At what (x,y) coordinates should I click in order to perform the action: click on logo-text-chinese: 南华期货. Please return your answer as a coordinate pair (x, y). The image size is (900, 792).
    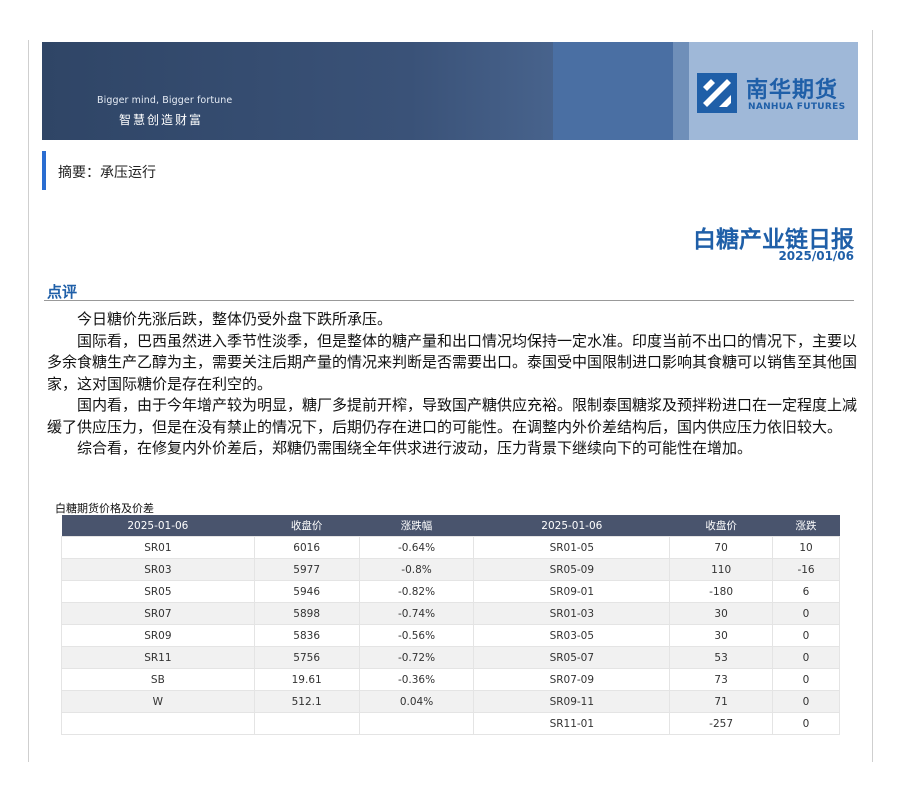
    Looking at the image, I should click on (792, 90).